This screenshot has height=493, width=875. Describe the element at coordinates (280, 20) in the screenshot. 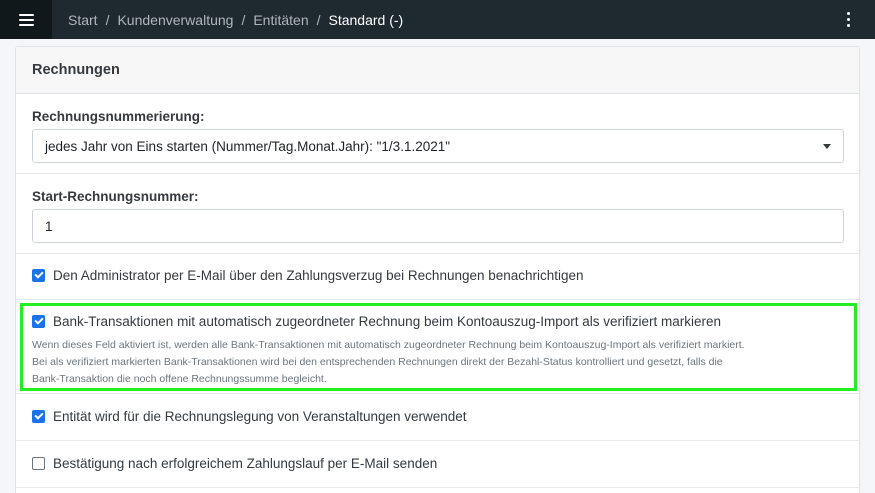

I see `breadcrumb-entitaeten: Entitäten` at that location.